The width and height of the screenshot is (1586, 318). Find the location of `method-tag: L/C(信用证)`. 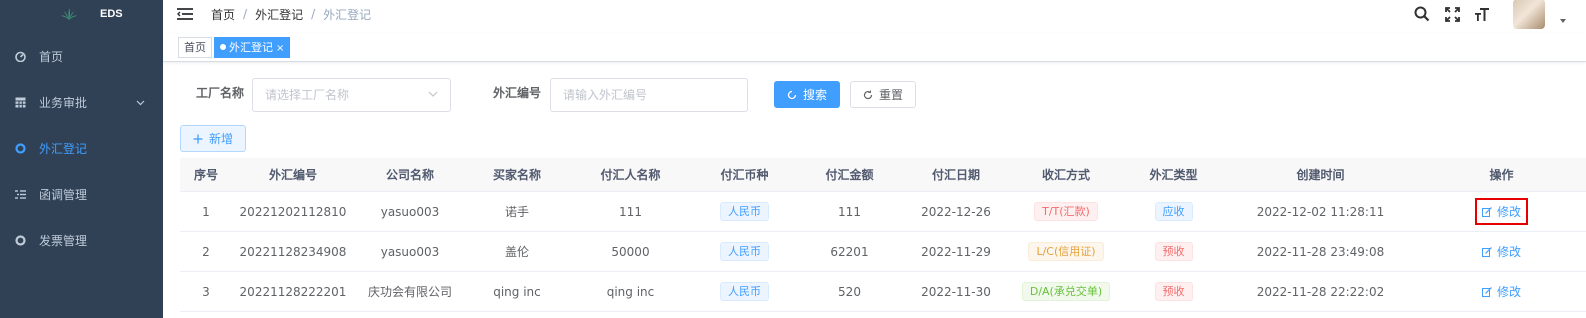

method-tag: L/C(信用证) is located at coordinates (1066, 251).